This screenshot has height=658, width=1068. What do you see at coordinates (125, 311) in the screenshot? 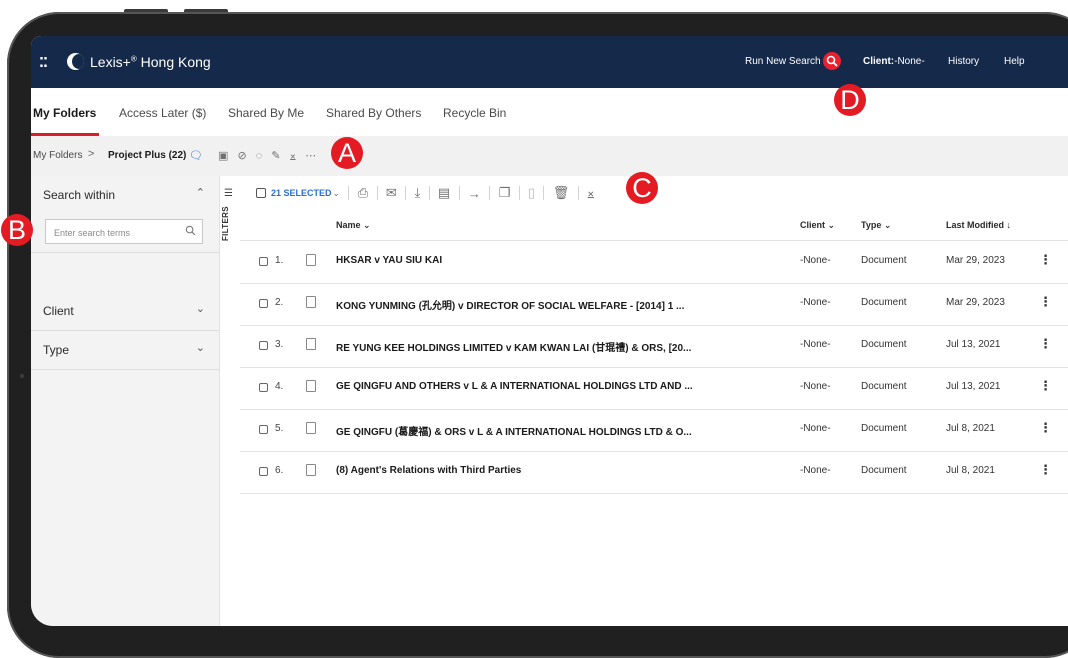
I see `client-filter-section: Client ⌄` at bounding box center [125, 311].